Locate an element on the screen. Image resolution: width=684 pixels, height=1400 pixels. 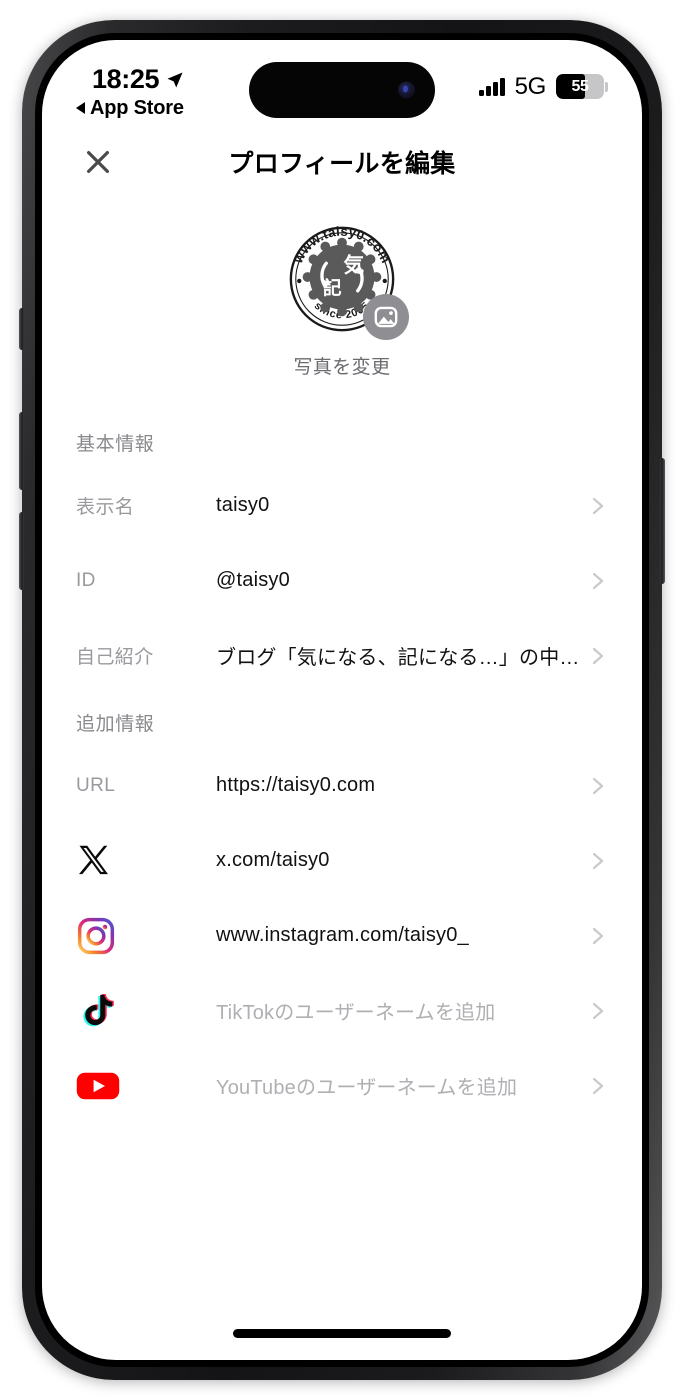
back-to-app-store-link: App Store is located at coordinates (130, 108).